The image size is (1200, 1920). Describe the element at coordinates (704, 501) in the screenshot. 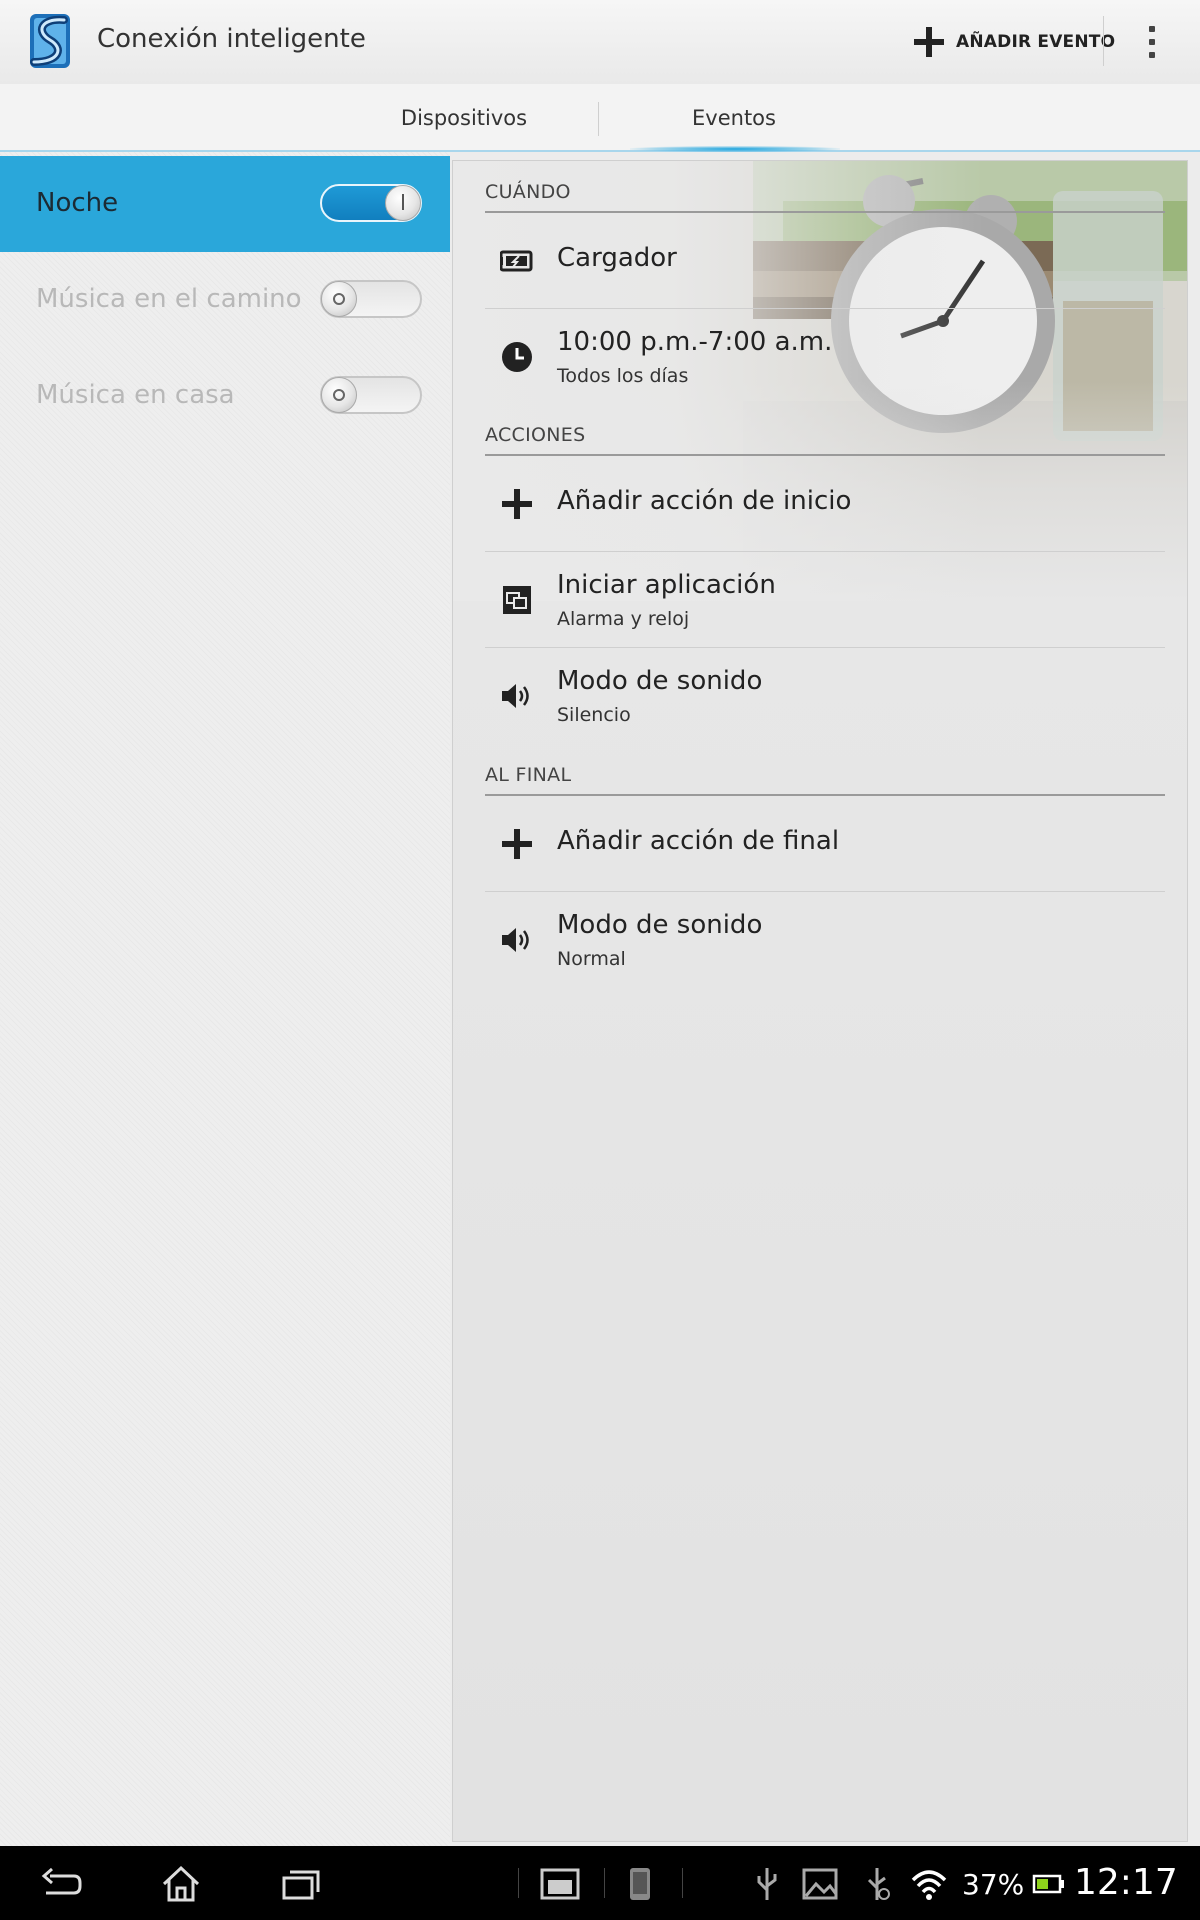

I see `row-title: Añadir acción de inicio` at that location.